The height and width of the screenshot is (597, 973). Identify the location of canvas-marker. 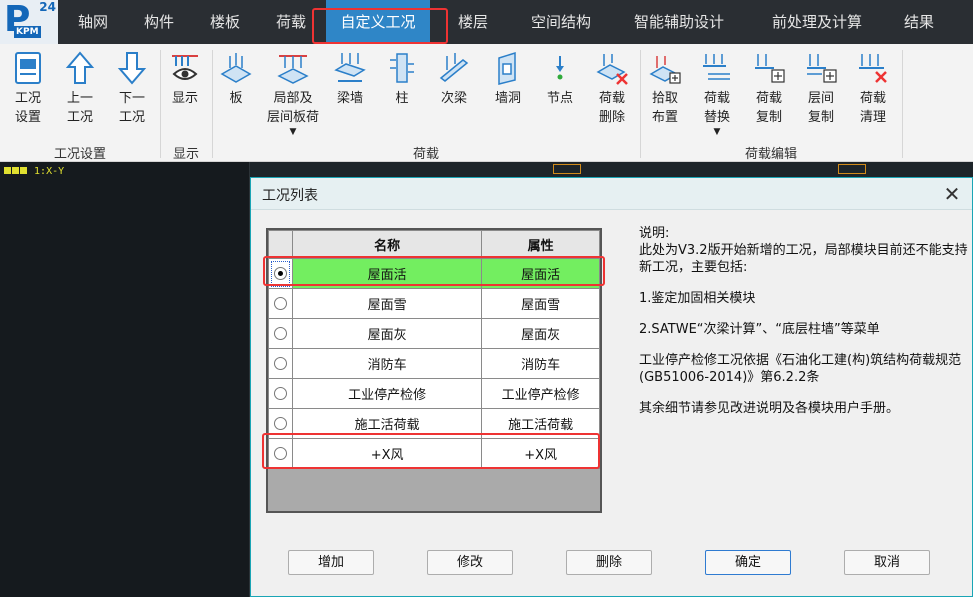
(852, 169).